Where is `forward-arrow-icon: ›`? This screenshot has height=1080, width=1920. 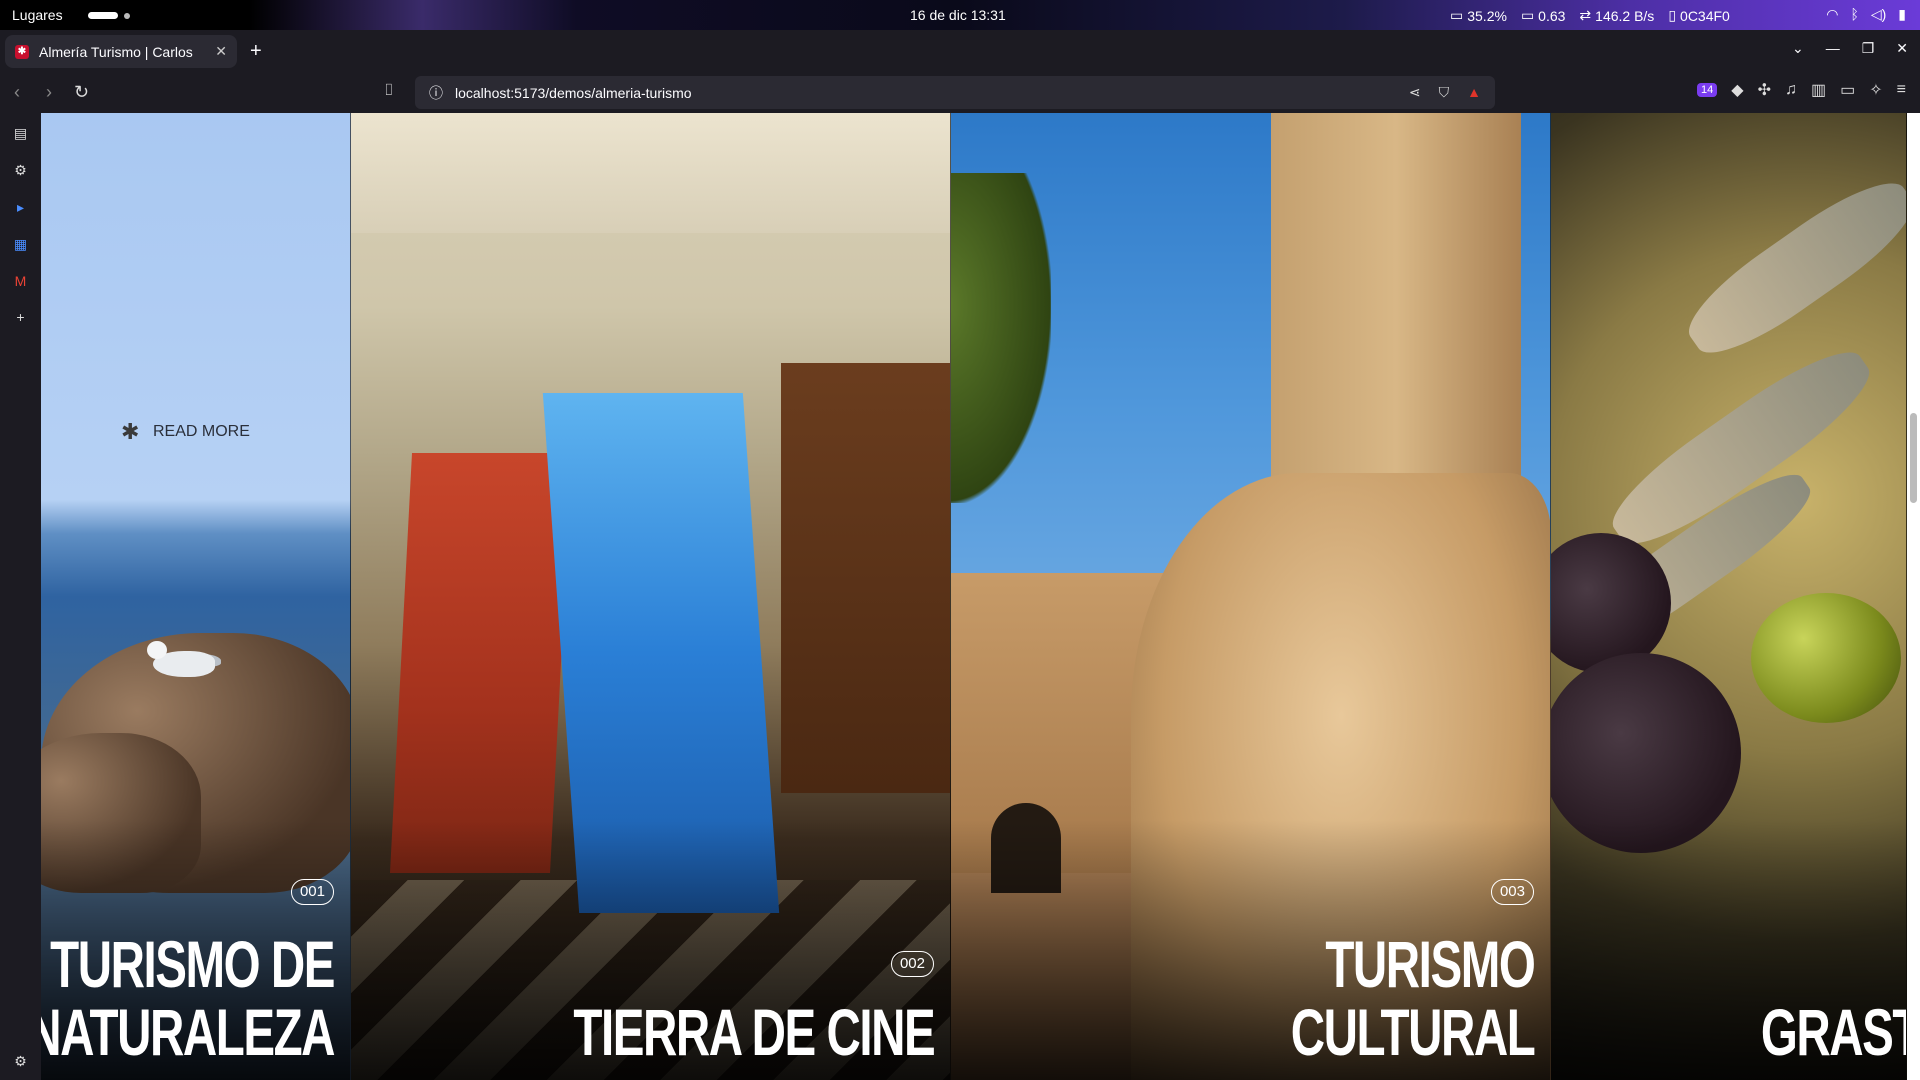
forward-arrow-icon: › is located at coordinates (49, 92).